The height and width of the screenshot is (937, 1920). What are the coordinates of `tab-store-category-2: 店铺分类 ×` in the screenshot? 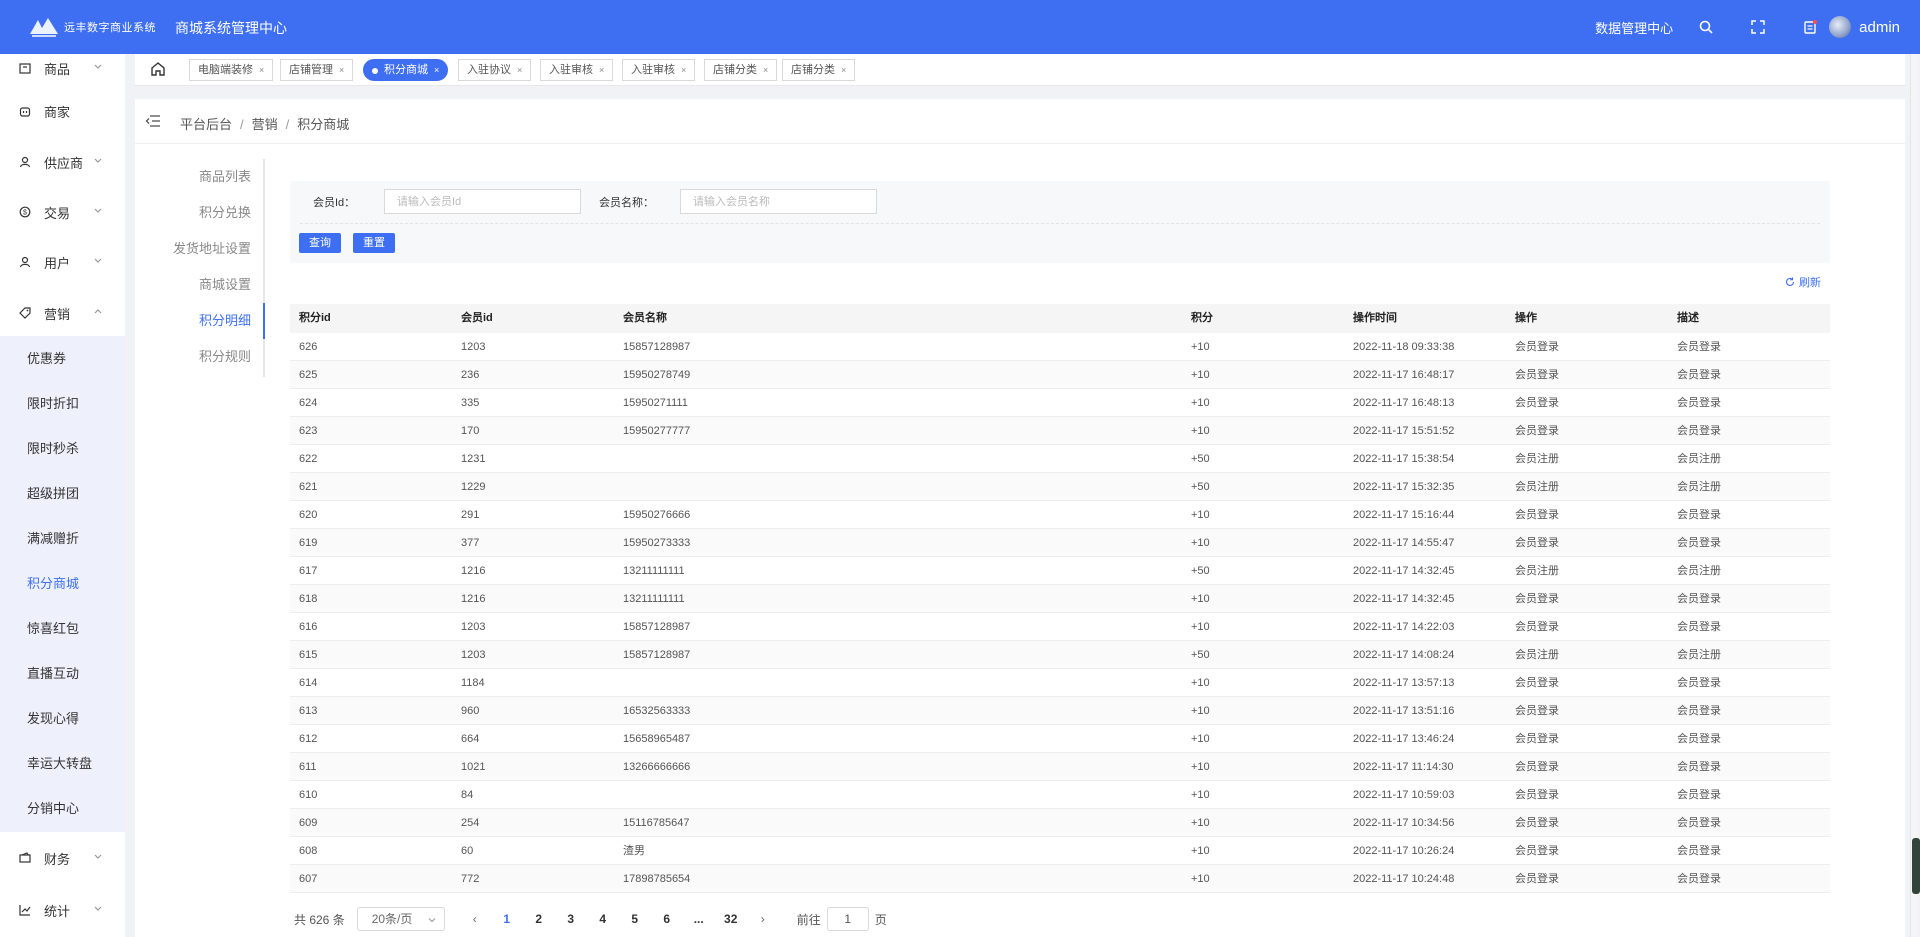 It's located at (819, 70).